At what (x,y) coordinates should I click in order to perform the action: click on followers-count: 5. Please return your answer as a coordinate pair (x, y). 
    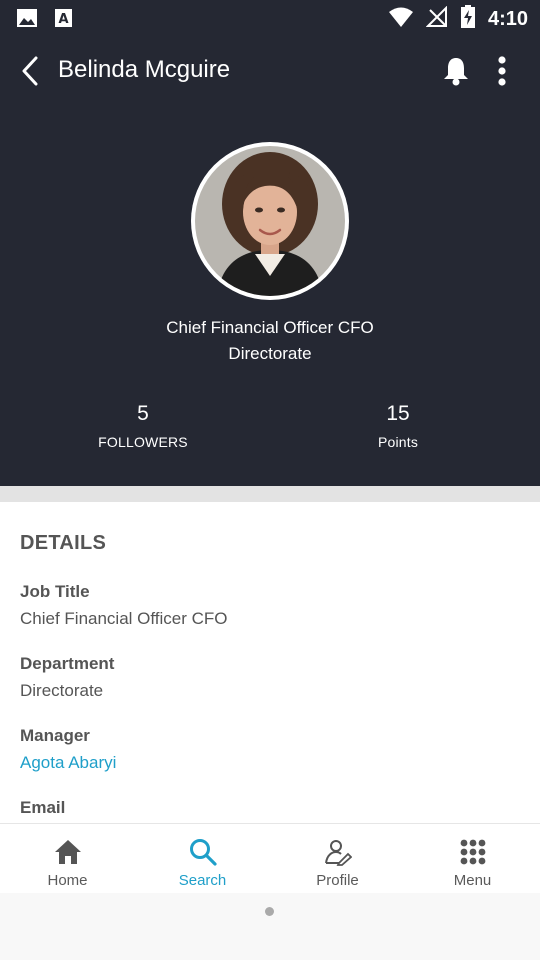
    Looking at the image, I should click on (143, 413).